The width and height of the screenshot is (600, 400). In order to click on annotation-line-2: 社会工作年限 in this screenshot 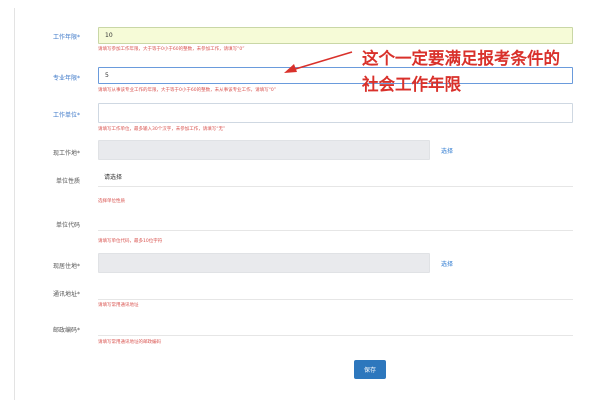, I will do `click(411, 84)`.